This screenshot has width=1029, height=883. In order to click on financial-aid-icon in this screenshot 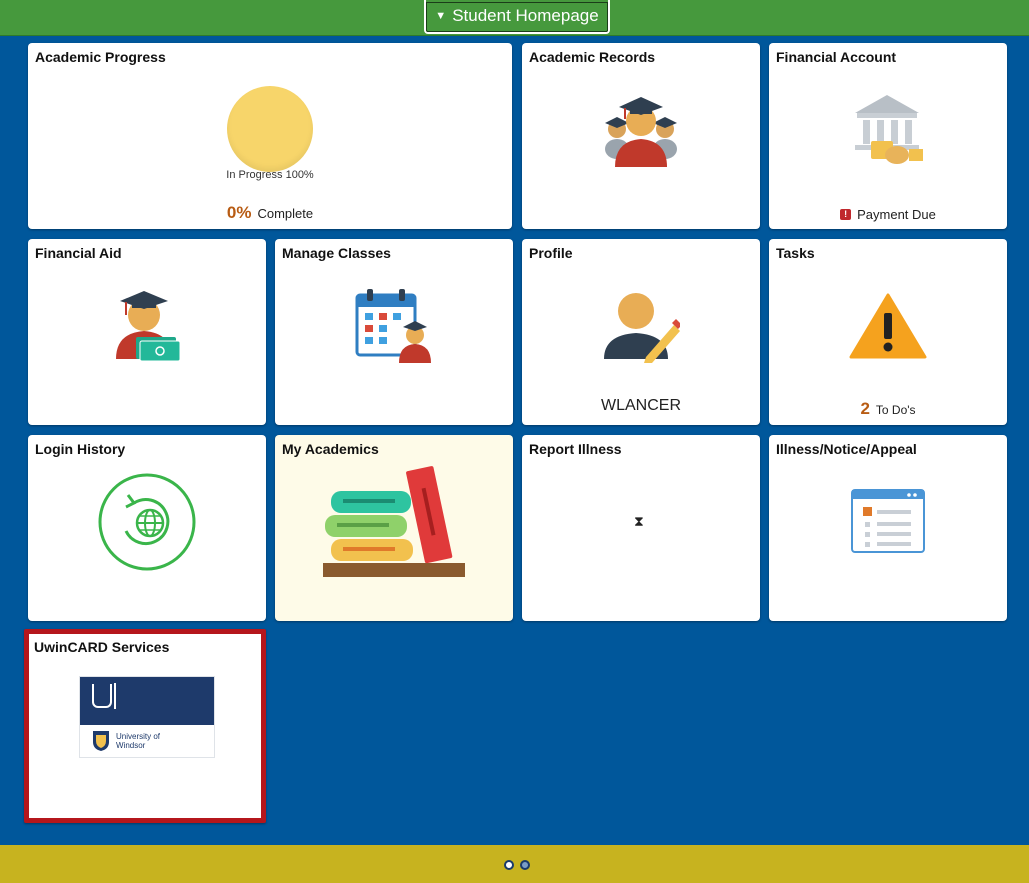, I will do `click(148, 326)`.